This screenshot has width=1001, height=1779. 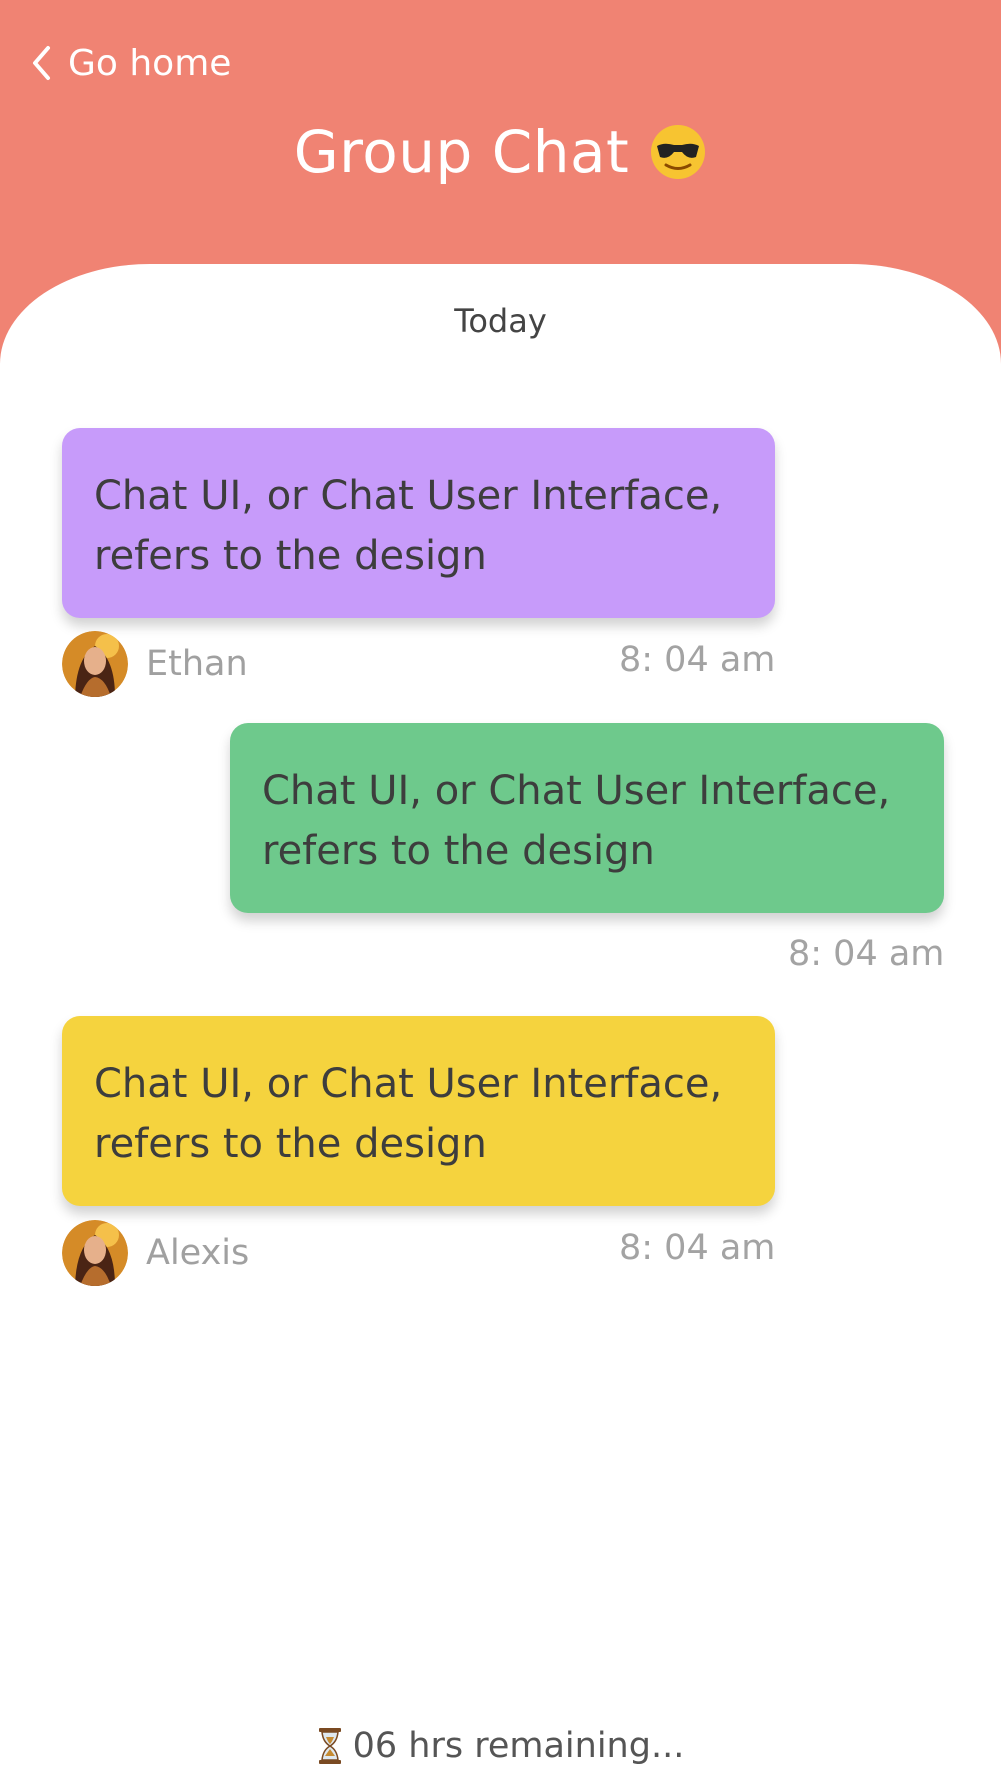 I want to click on chevron-left-icon, so click(x=41, y=63).